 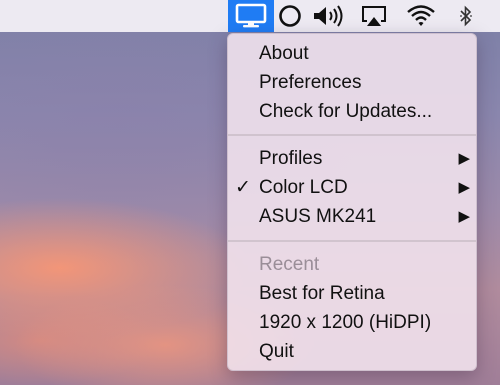 What do you see at coordinates (322, 293) in the screenshot?
I see `menu-item-label: Best for Retina` at bounding box center [322, 293].